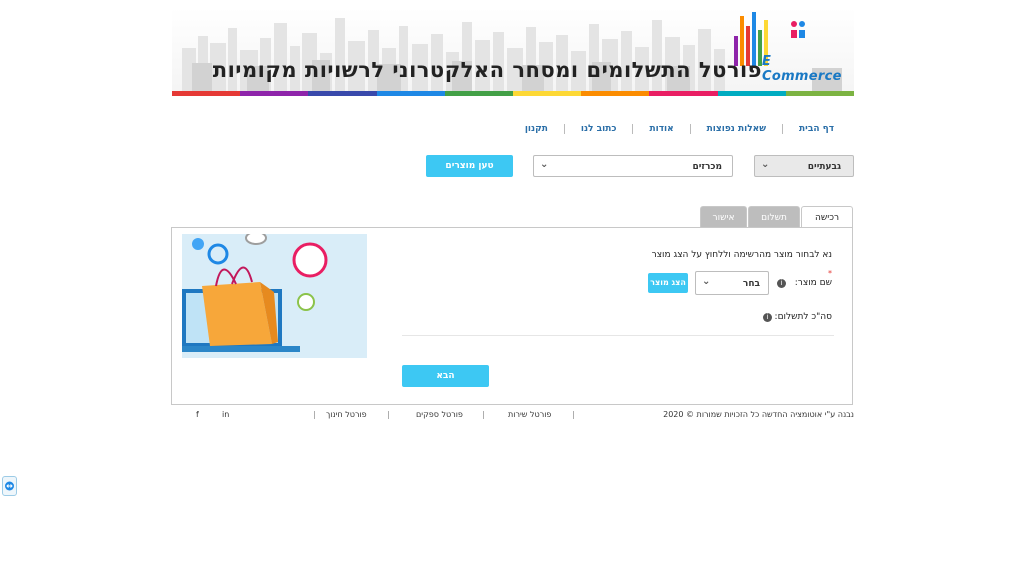 This screenshot has height=576, width=1024. Describe the element at coordinates (802, 69) in the screenshot. I see `brand-logo-text: E Commerce` at that location.